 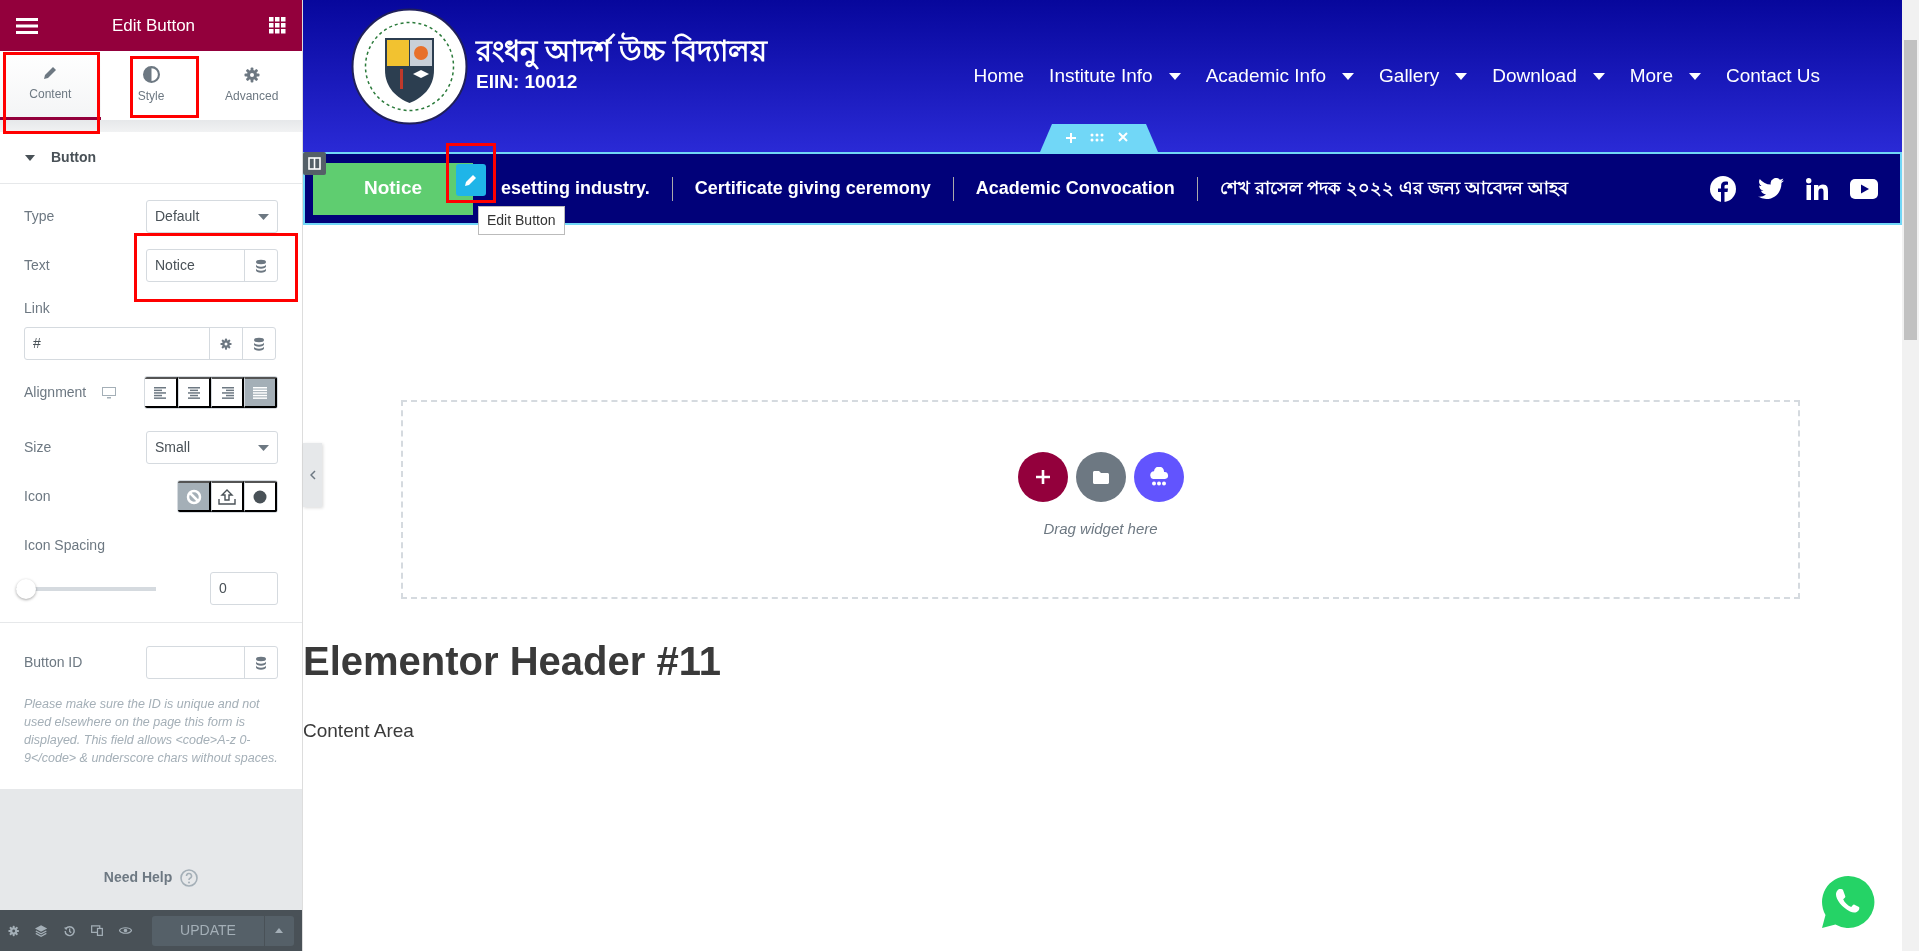 I want to click on panel-title: Edit Button, so click(x=153, y=25).